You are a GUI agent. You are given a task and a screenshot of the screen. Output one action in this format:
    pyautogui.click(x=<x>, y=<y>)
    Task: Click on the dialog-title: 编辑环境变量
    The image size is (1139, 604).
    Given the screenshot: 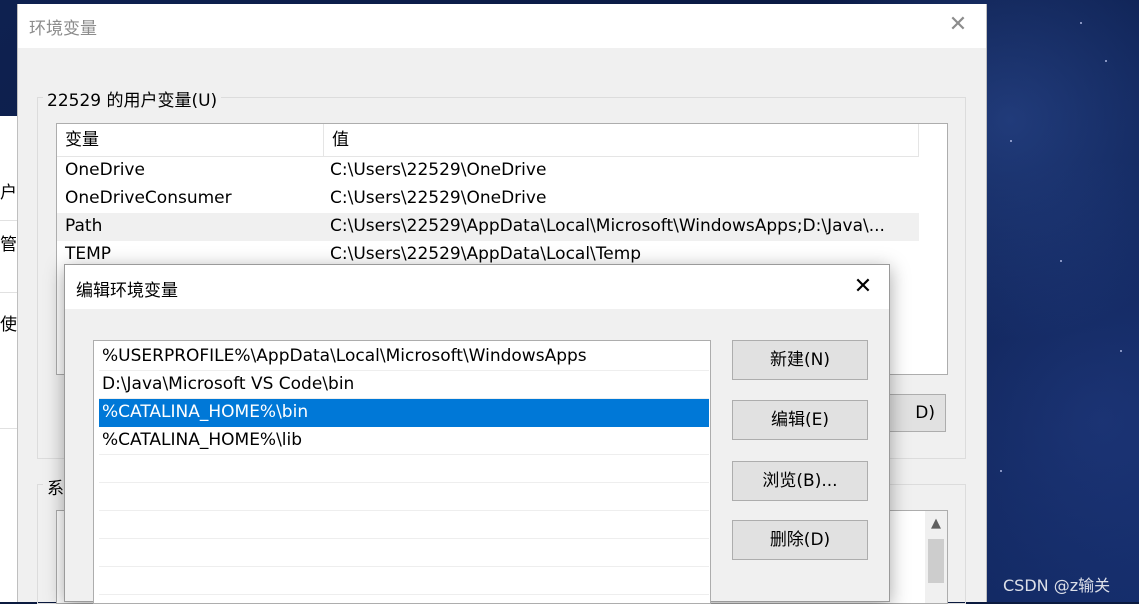 What is the action you would take?
    pyautogui.click(x=127, y=291)
    